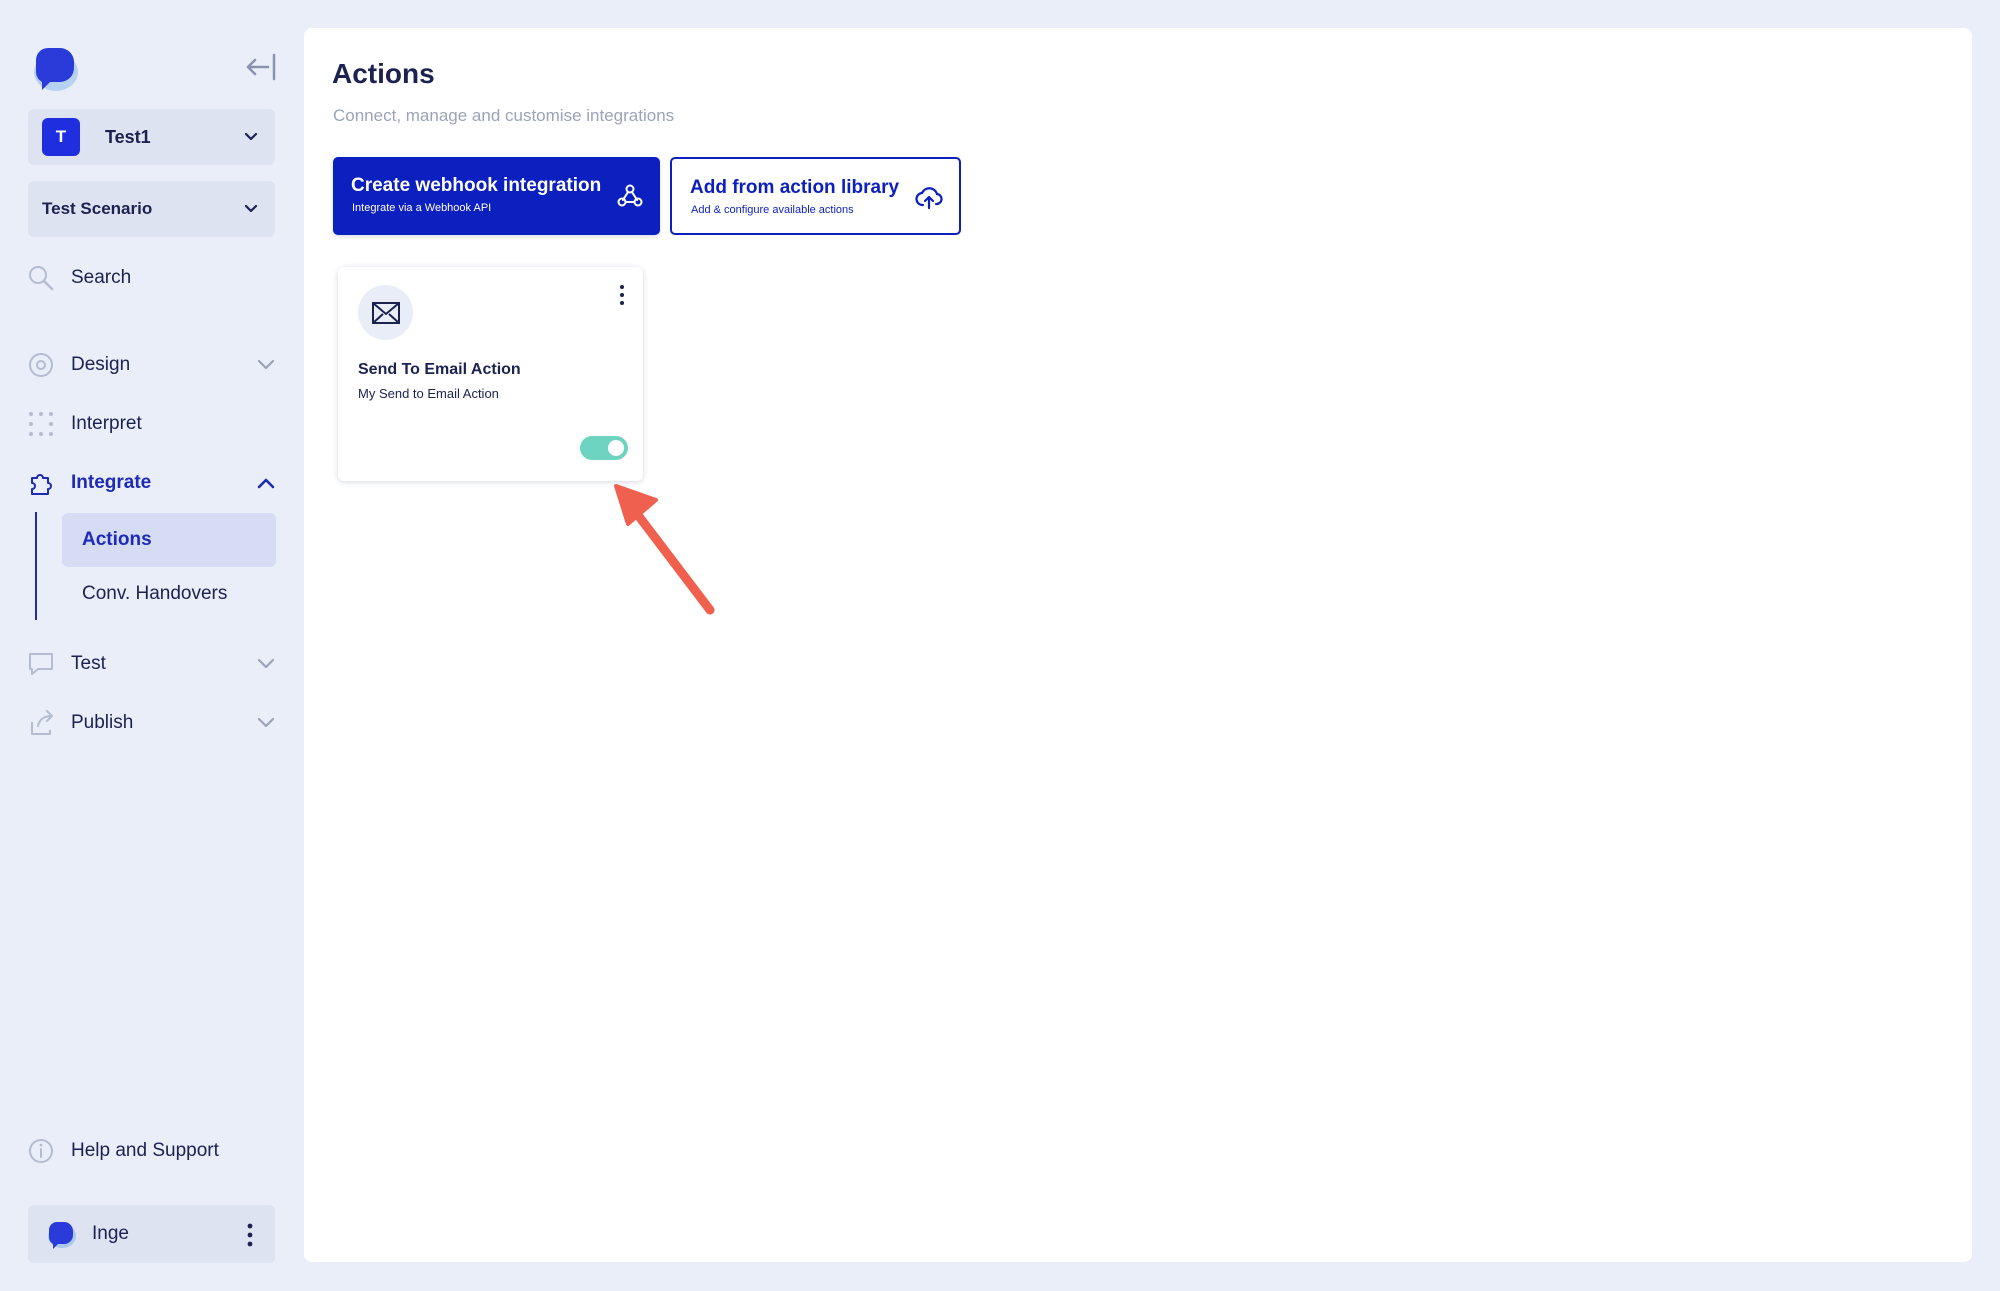  What do you see at coordinates (422, 208) in the screenshot?
I see `button-description: Integrate via a Webhook API` at bounding box center [422, 208].